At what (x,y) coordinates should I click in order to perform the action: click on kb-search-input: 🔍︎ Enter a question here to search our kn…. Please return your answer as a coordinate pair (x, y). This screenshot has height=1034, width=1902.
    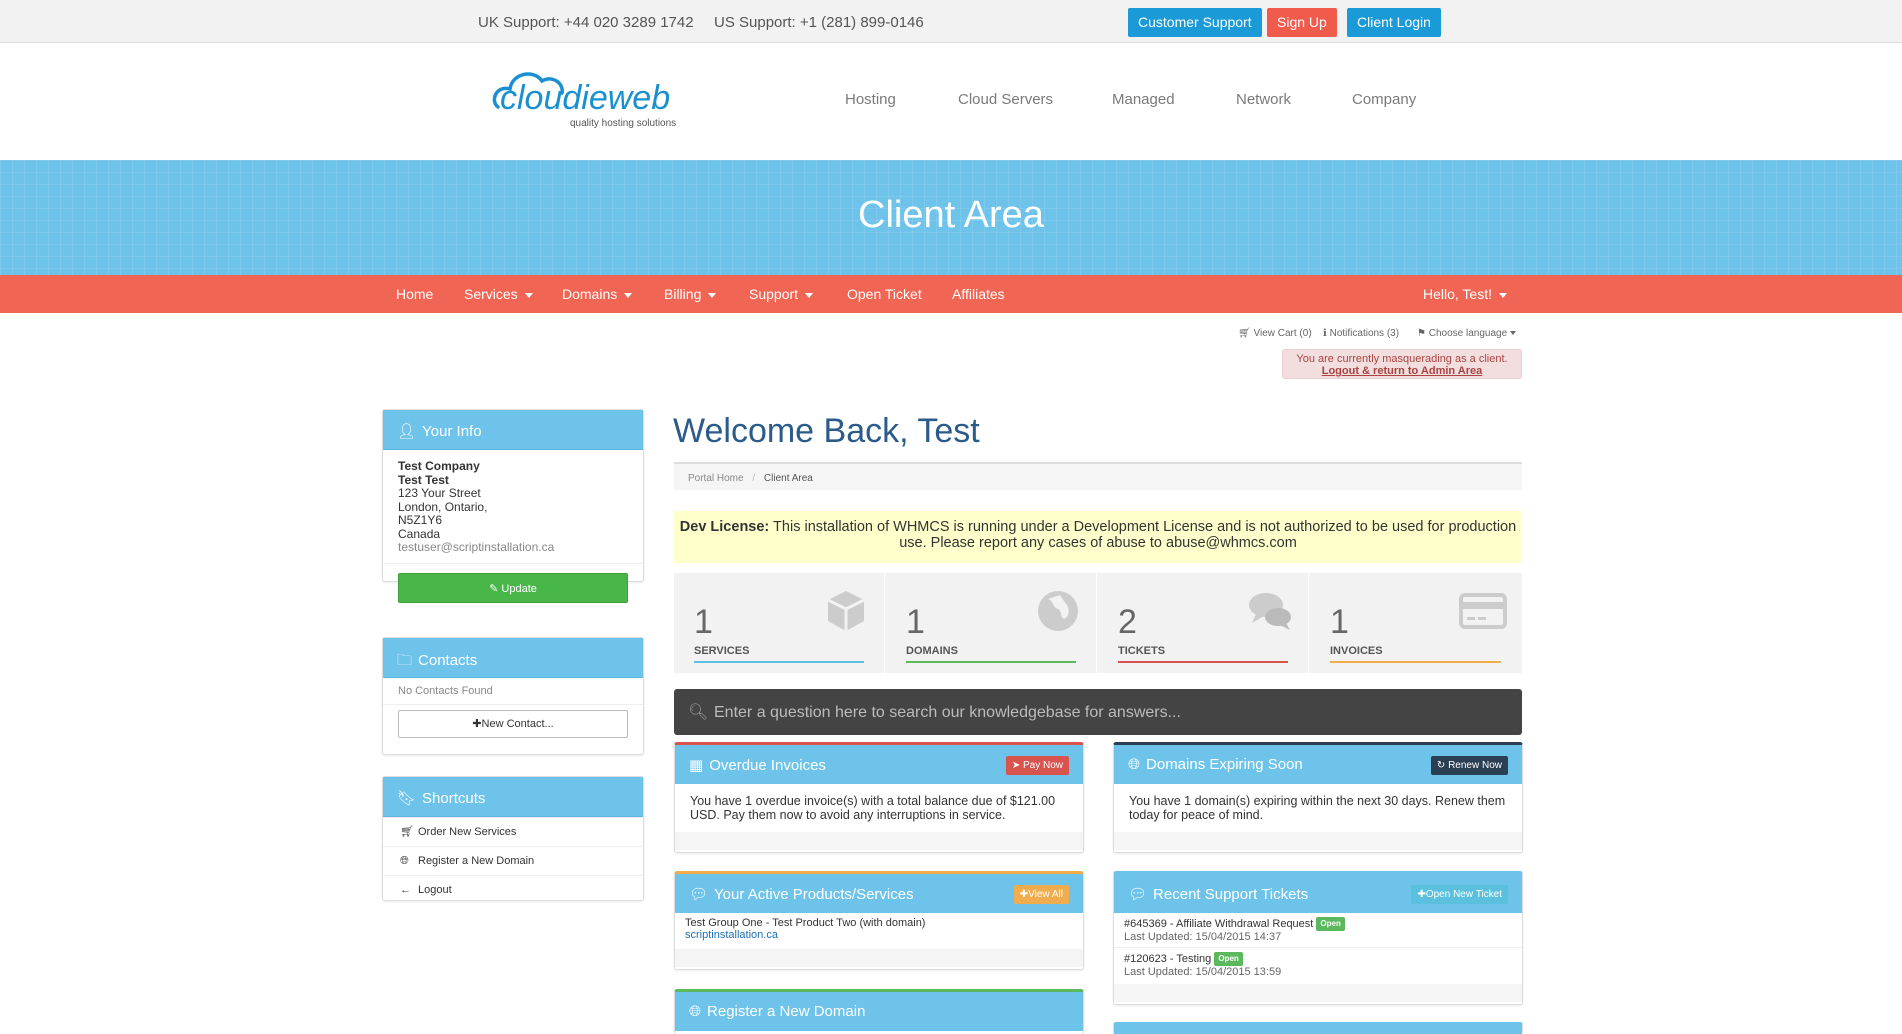
    Looking at the image, I should click on (1098, 712).